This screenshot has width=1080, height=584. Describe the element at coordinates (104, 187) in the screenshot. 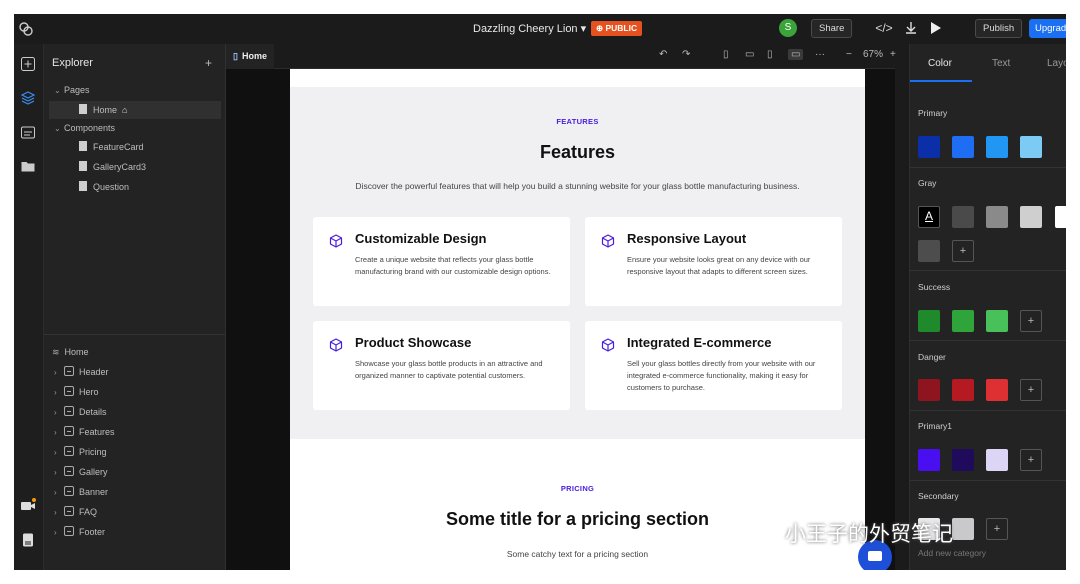

I see `component-item: Question` at that location.